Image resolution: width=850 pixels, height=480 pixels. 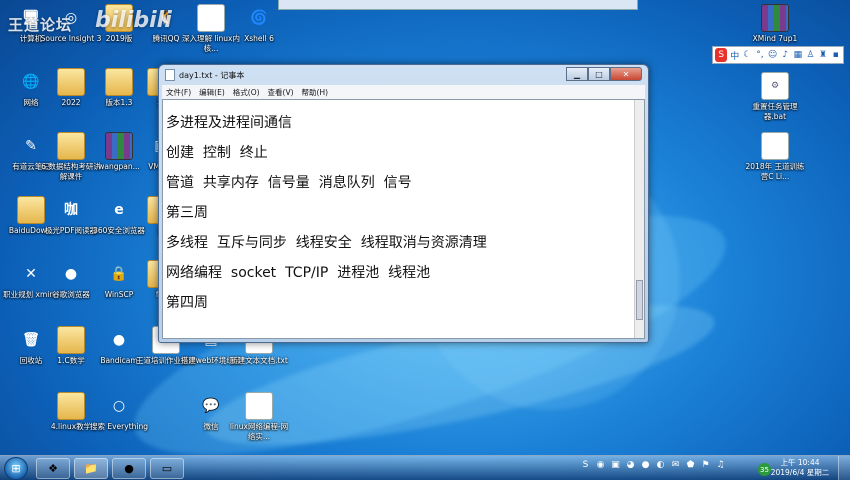 What do you see at coordinates (119, 406) in the screenshot?
I see `everything-icon: ○` at bounding box center [119, 406].